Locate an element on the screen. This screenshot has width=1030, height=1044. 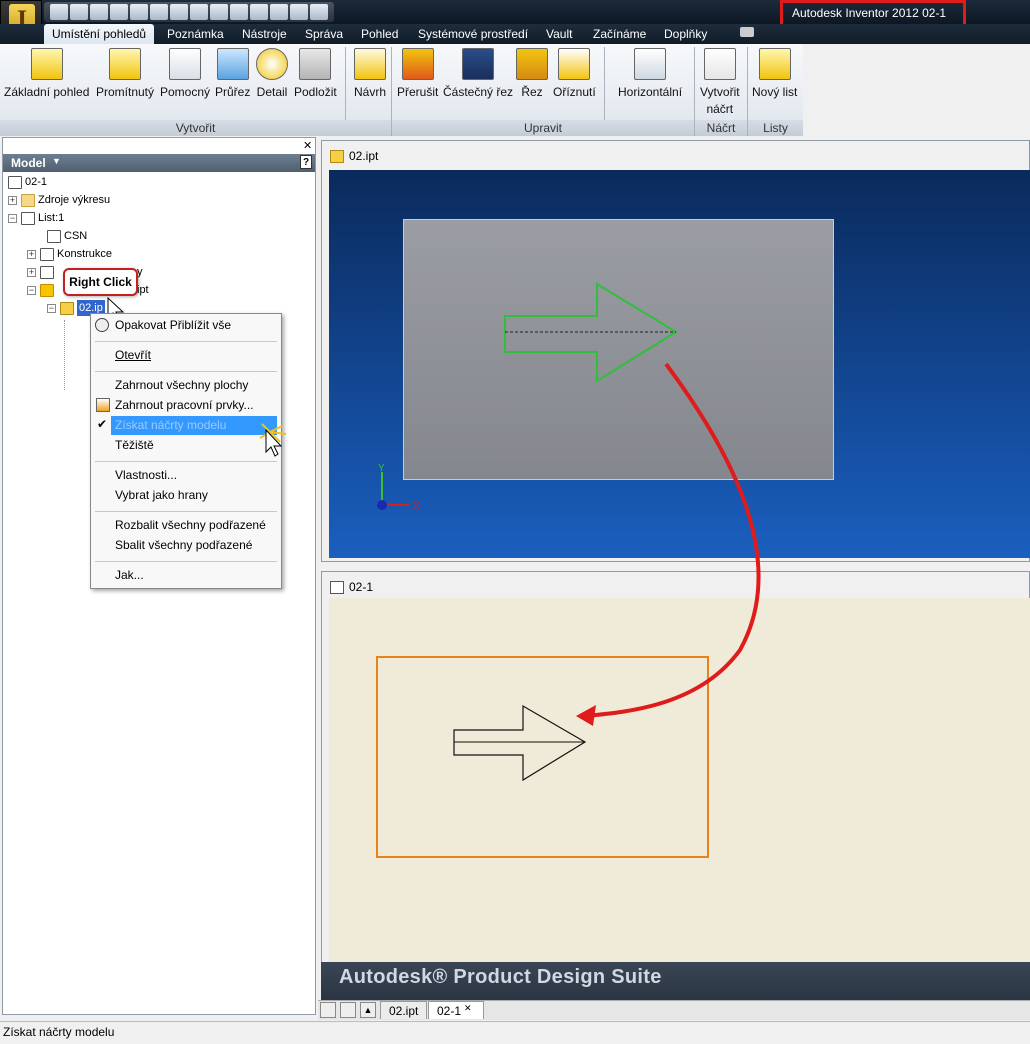
doc-tab-drawing: 02-1 is located at coordinates (456, 1010).